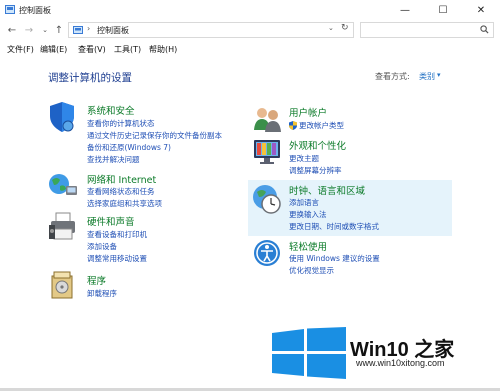 The image size is (500, 391). I want to click on link-add-language: 添加语言, so click(304, 202).